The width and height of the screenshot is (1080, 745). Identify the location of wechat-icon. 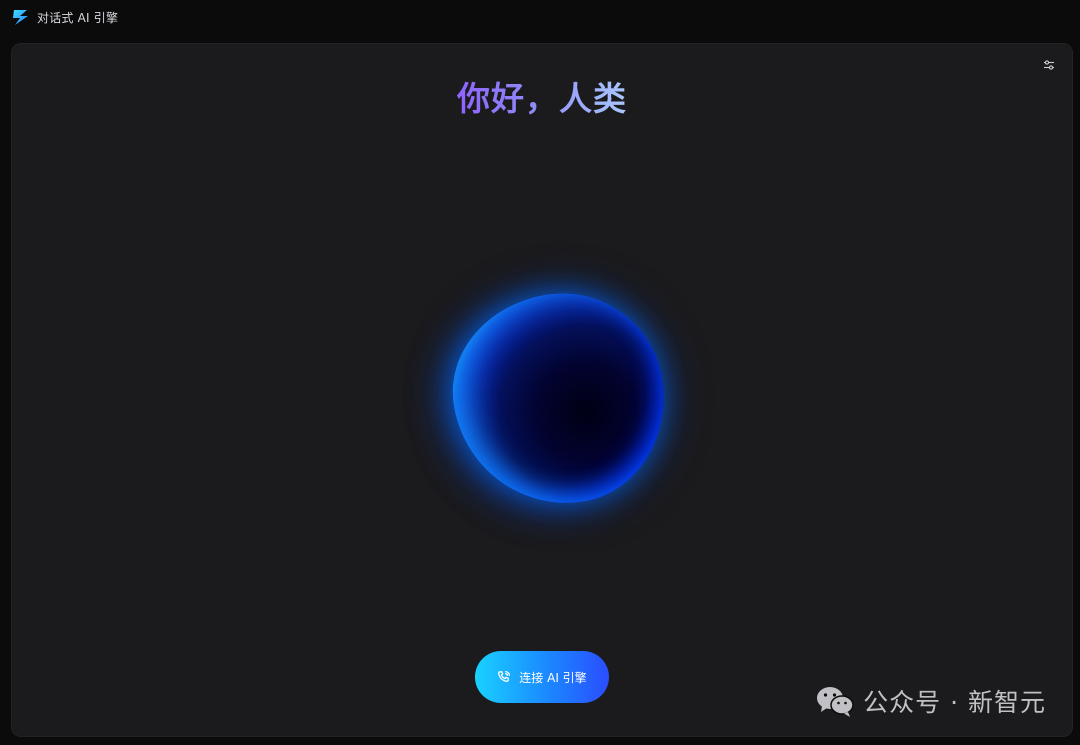
(835, 701).